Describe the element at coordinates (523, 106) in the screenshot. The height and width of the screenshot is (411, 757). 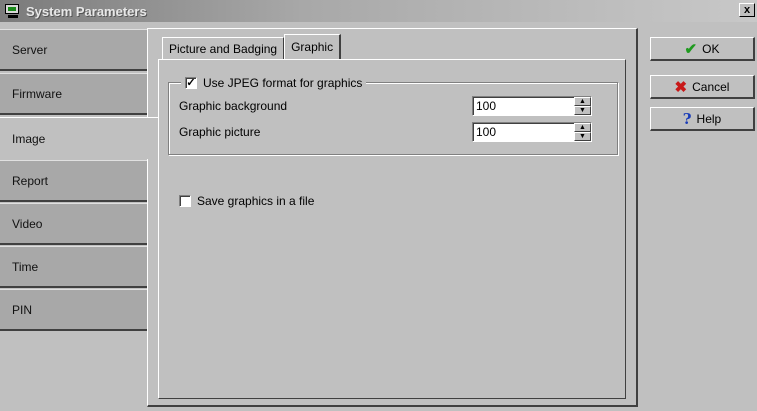
I see `graphic-background-value: 100` at that location.